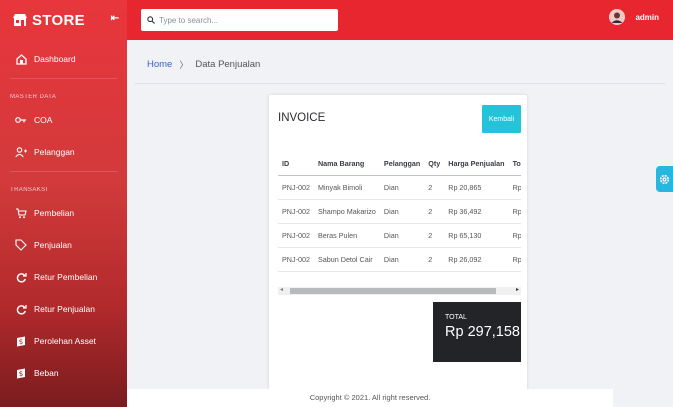 The width and height of the screenshot is (673, 407). I want to click on breadcrumb: Home 〉 Data Penjualan, so click(203, 64).